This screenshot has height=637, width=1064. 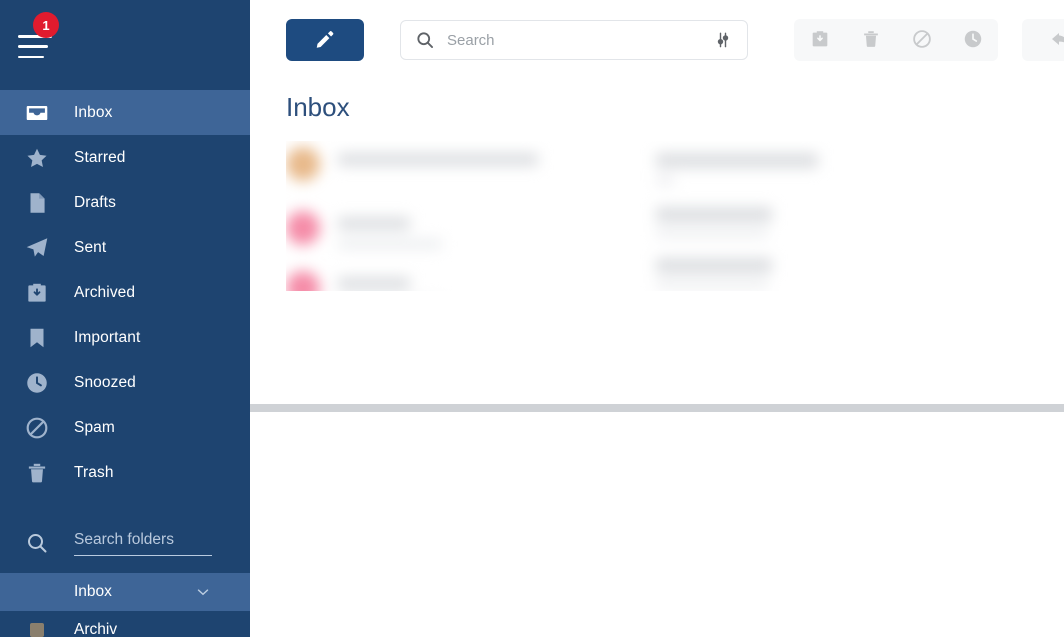 I want to click on page-title: Inbox, so click(x=318, y=107).